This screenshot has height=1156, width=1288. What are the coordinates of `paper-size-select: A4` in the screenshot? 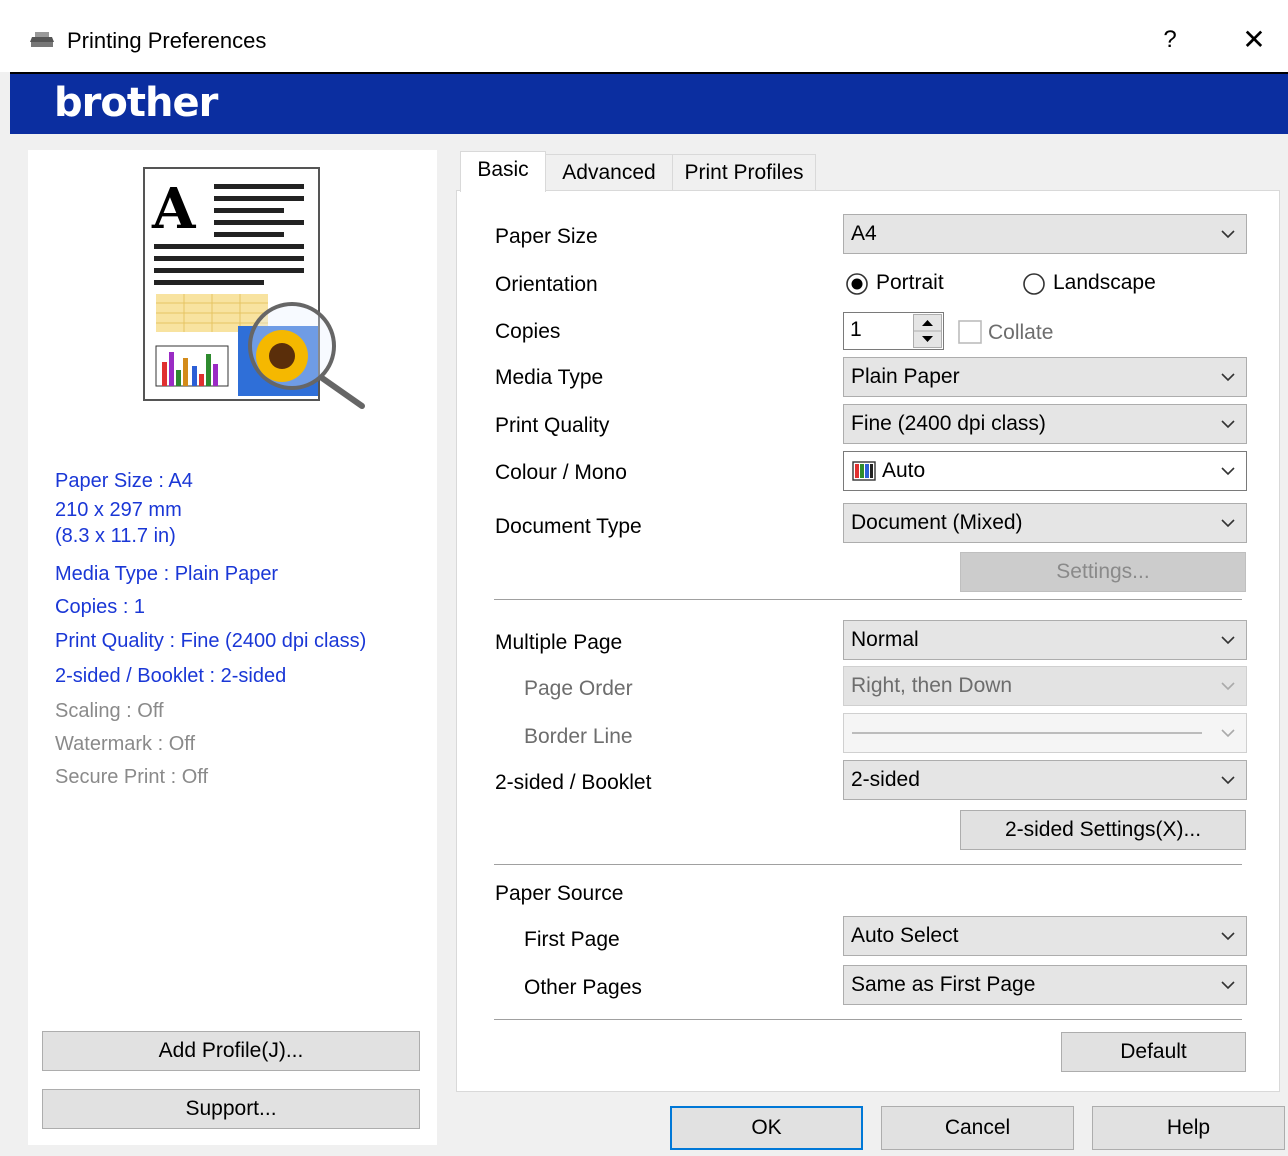 It's located at (1045, 234).